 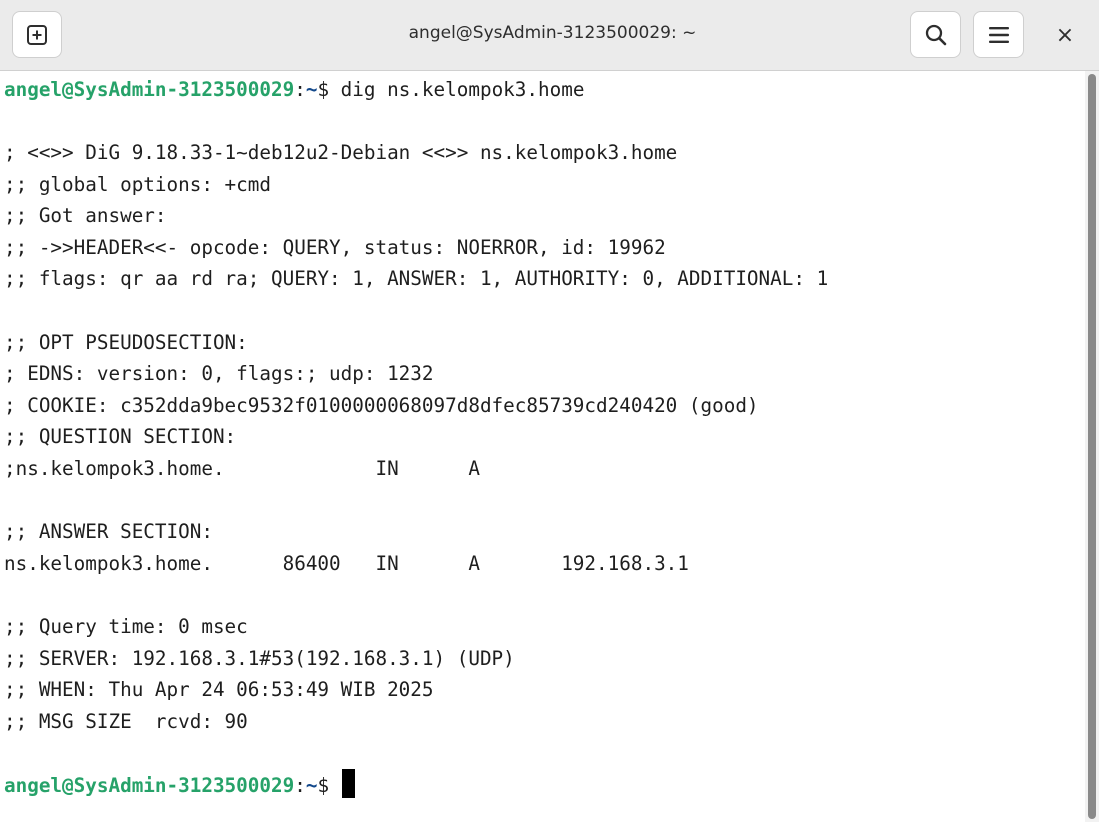 I want to click on output-line: ; EDNS: version: 0, flags:; udp: 1232, so click(x=219, y=374).